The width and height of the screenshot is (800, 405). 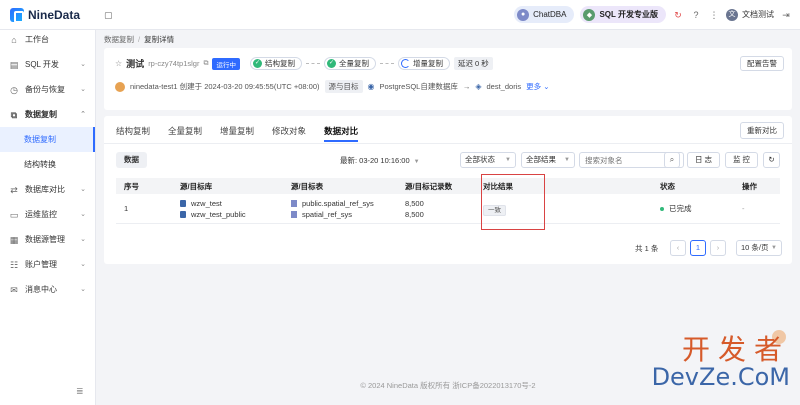 I want to click on dst-table: spatial_ref_sys, so click(x=327, y=214).